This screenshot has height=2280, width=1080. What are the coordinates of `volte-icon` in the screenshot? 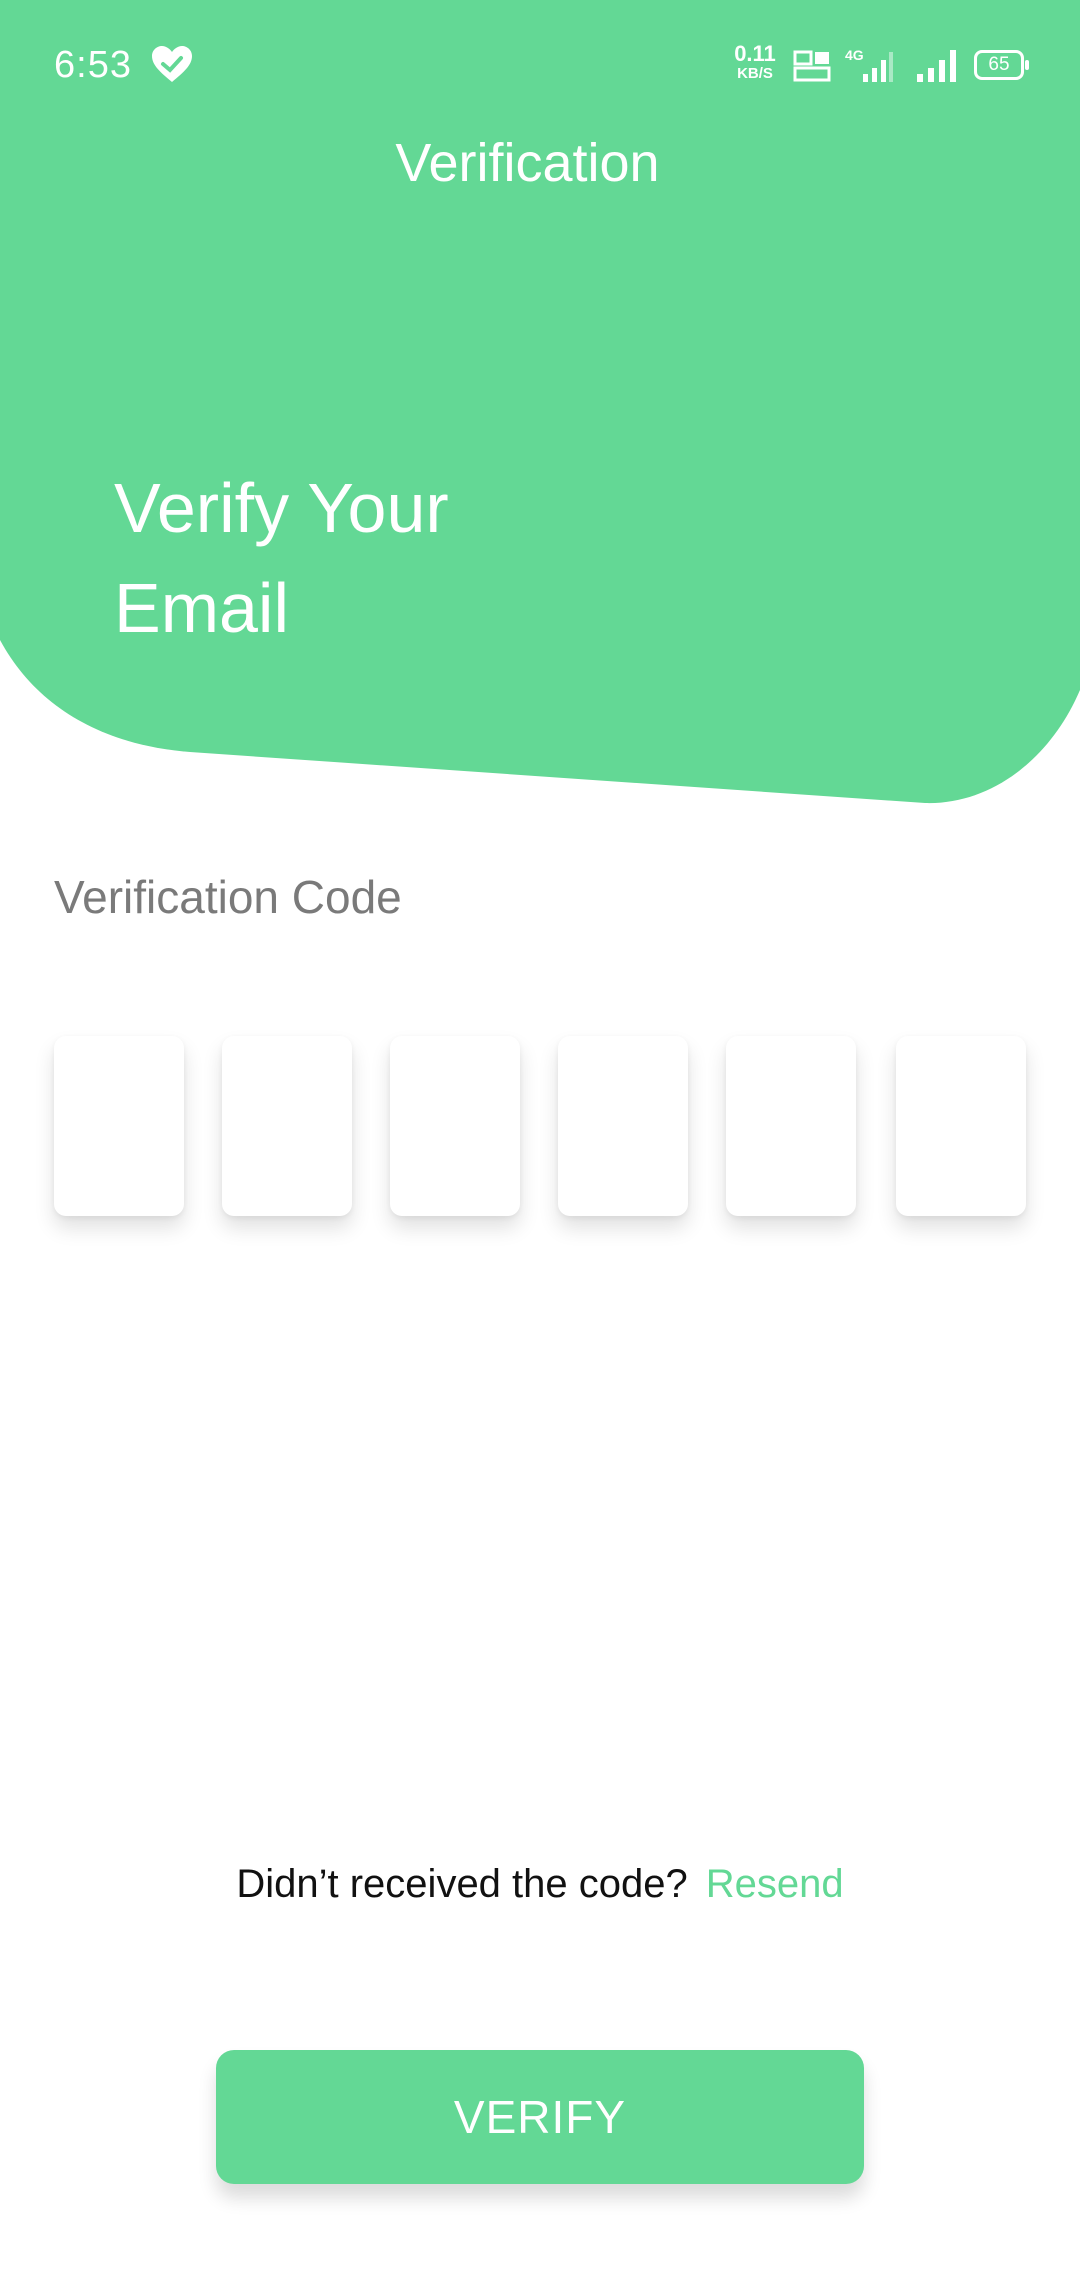 It's located at (812, 66).